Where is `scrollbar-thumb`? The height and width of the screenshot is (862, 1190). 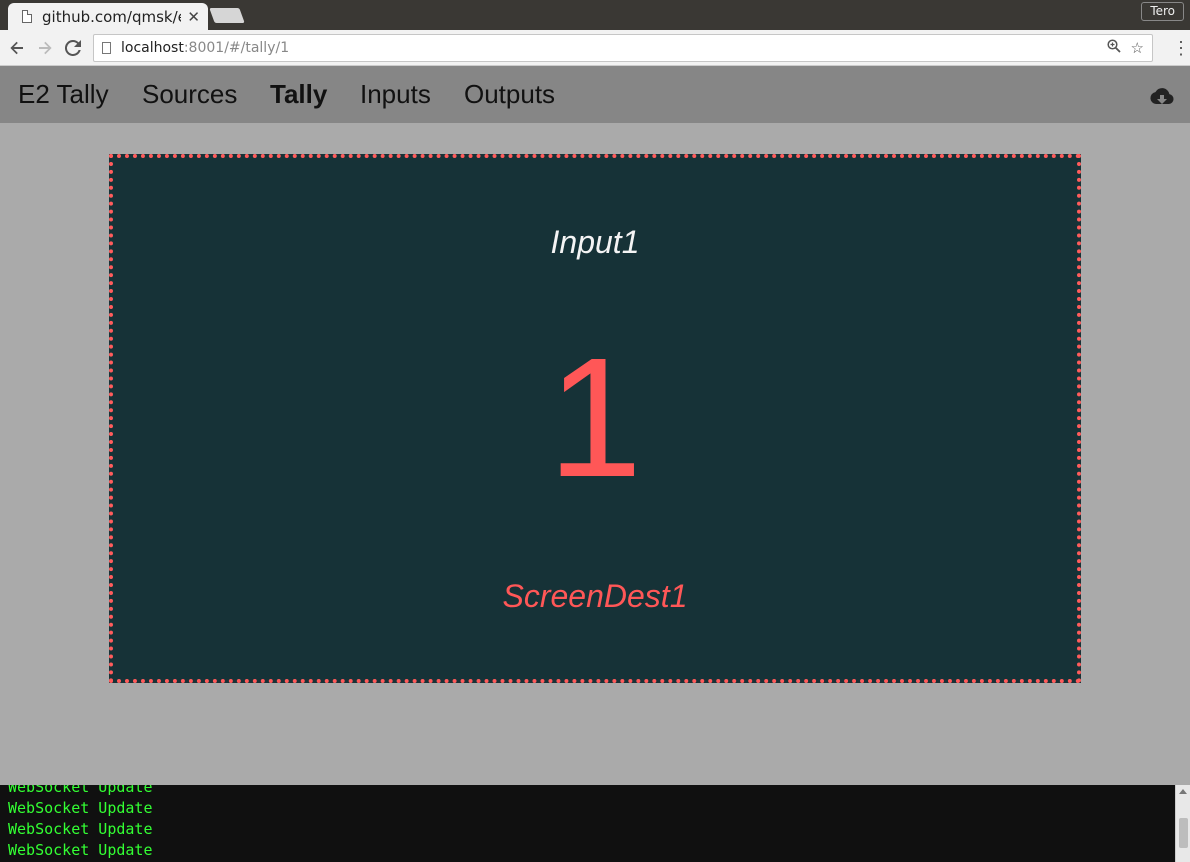 scrollbar-thumb is located at coordinates (1183, 833).